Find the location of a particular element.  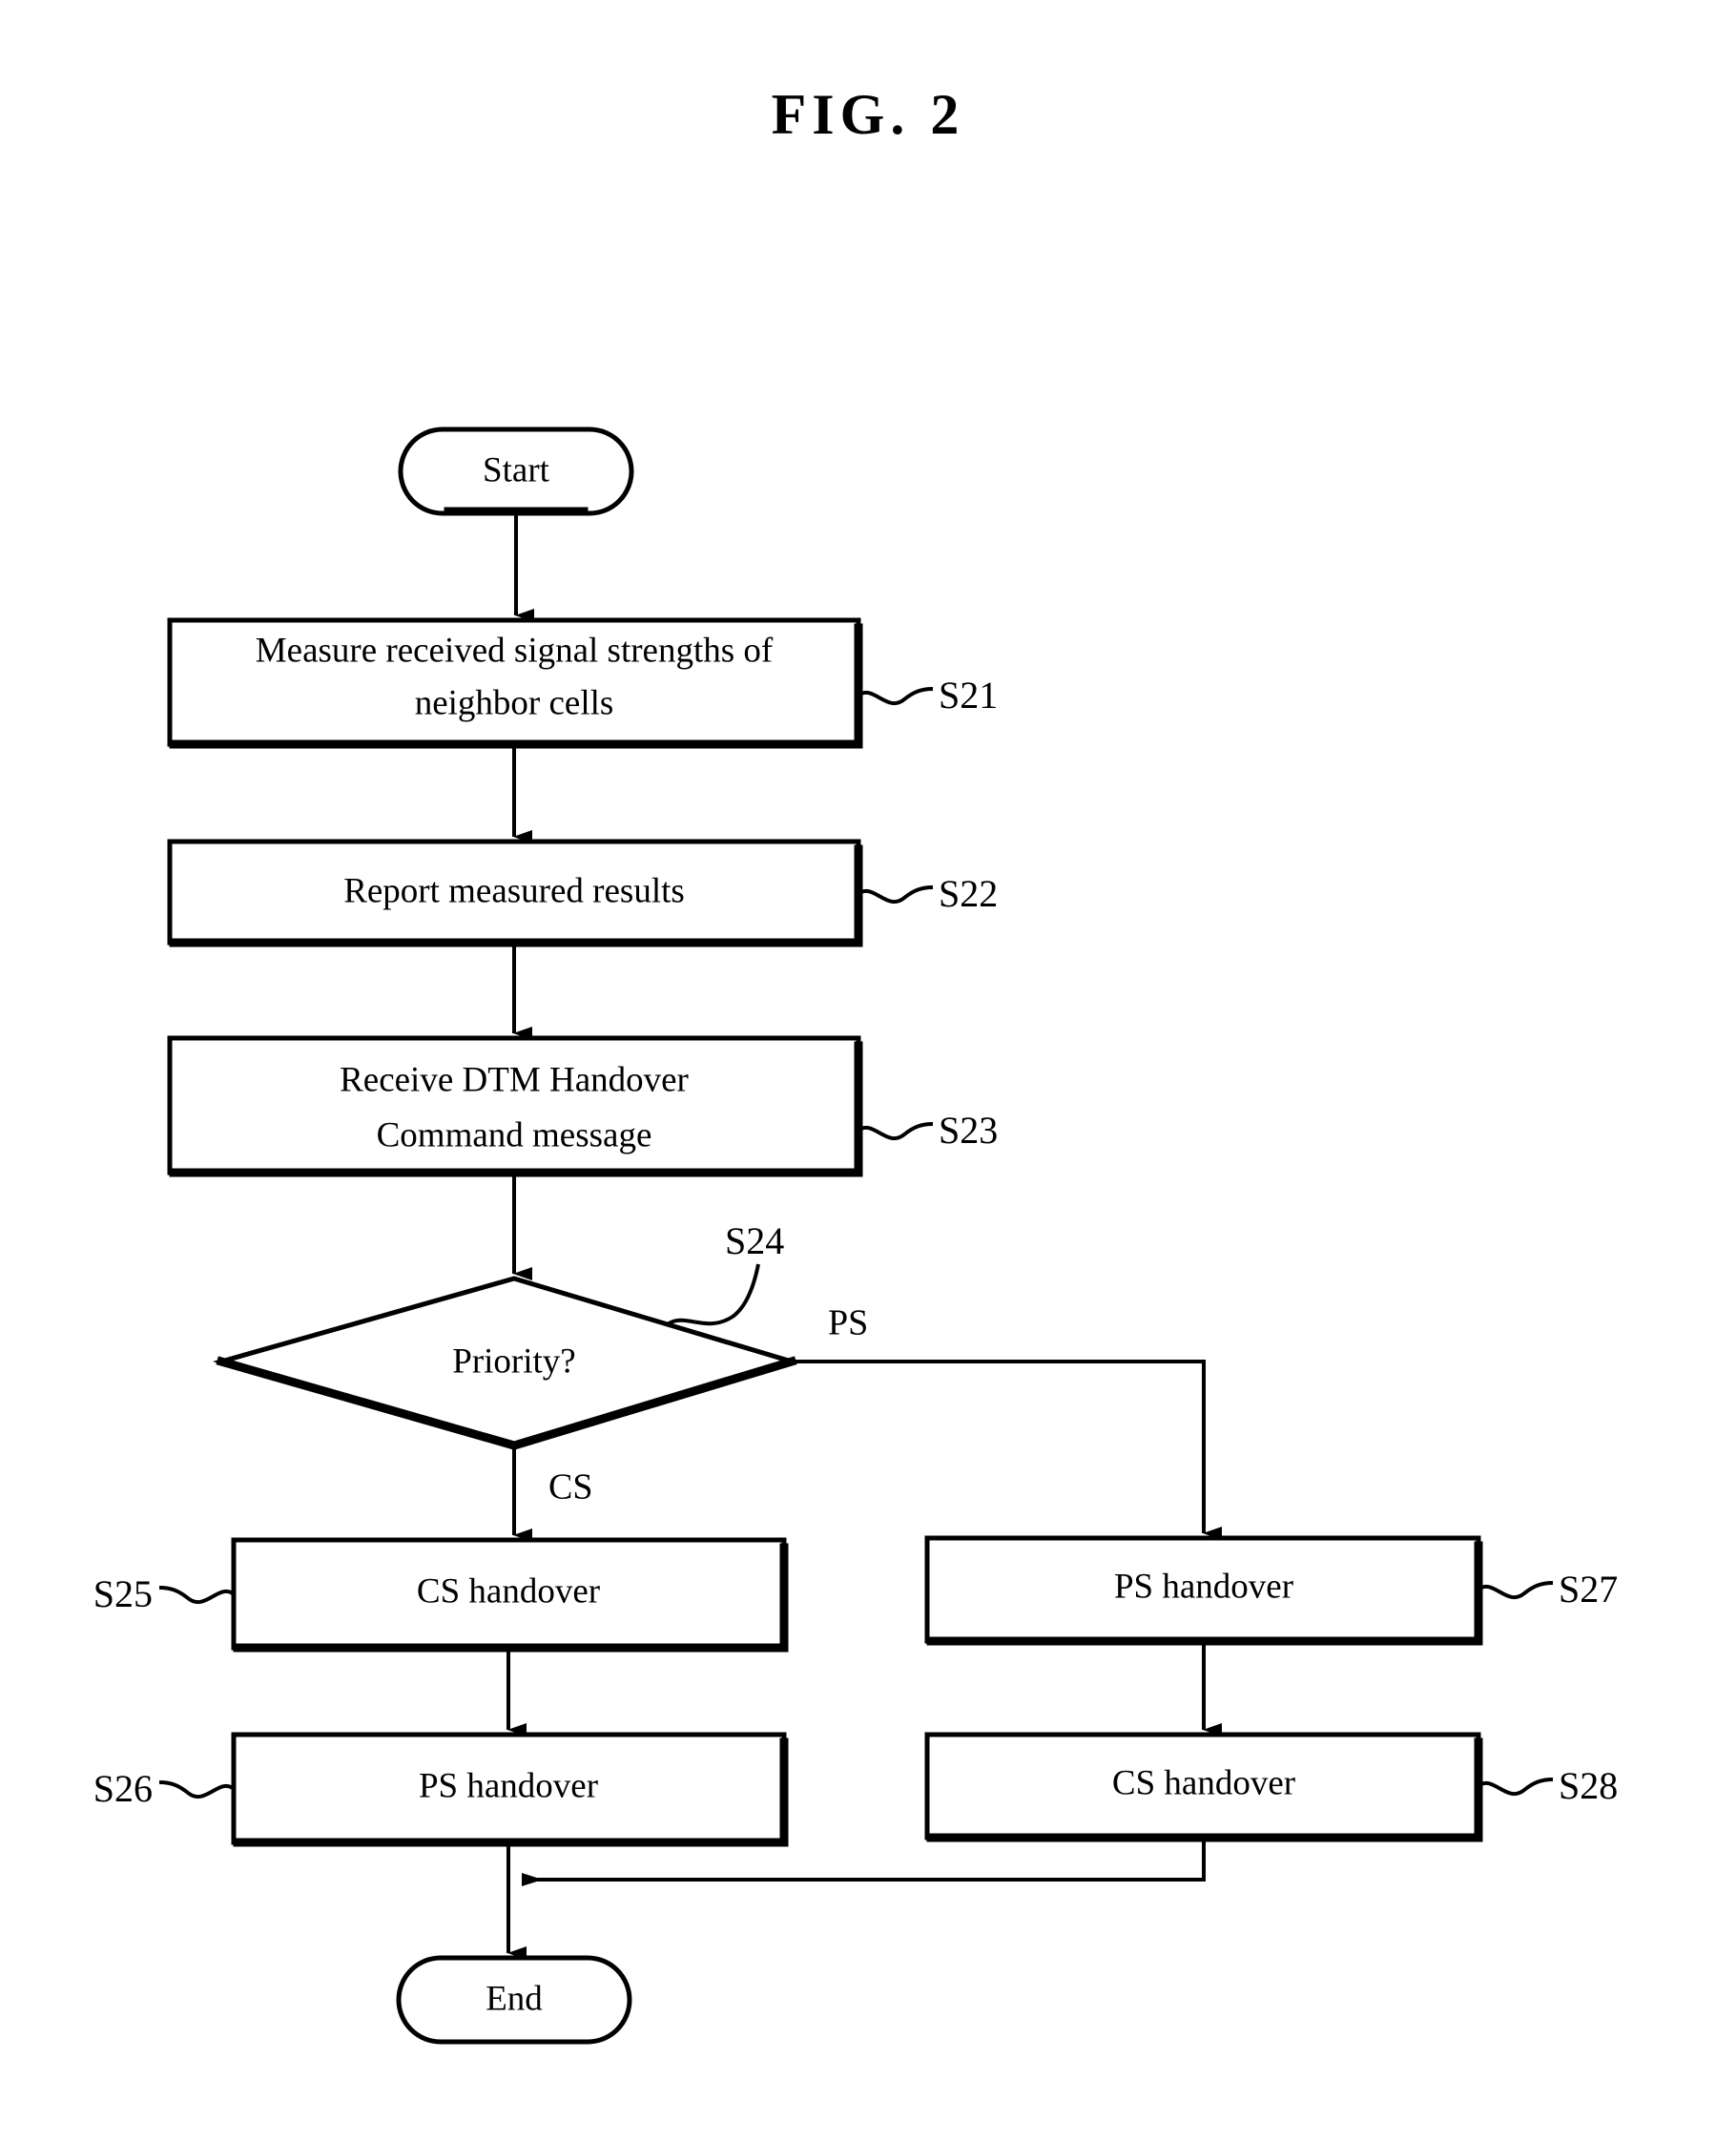

node-s24: Priority? S24 is located at coordinates (506, 1334).